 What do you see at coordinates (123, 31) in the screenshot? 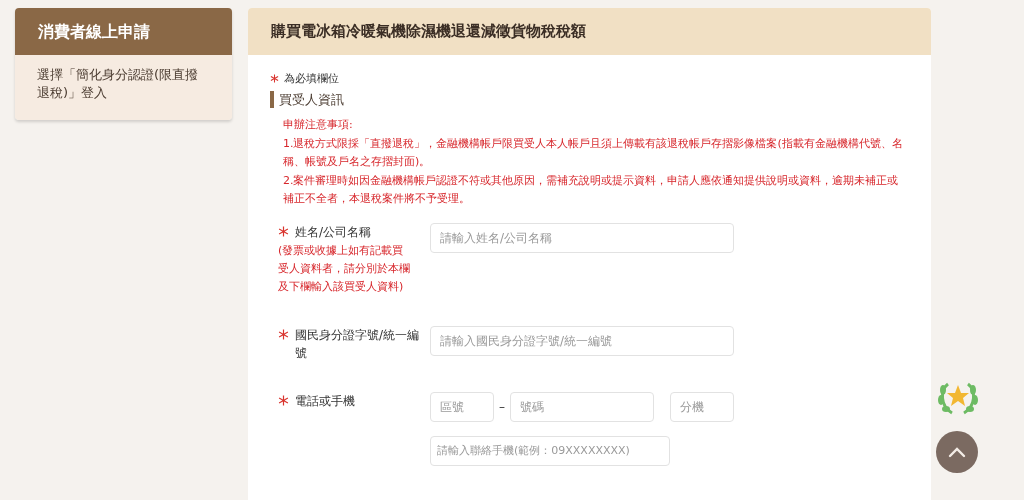
I see `sidebar-title: 消費者線上申請` at bounding box center [123, 31].